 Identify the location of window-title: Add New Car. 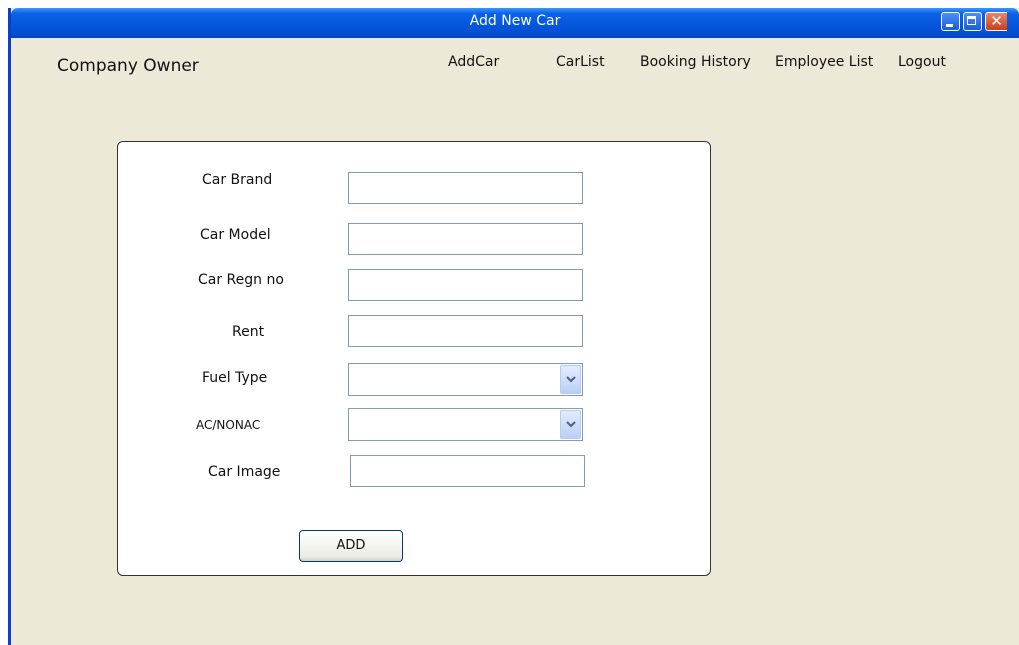
(515, 21).